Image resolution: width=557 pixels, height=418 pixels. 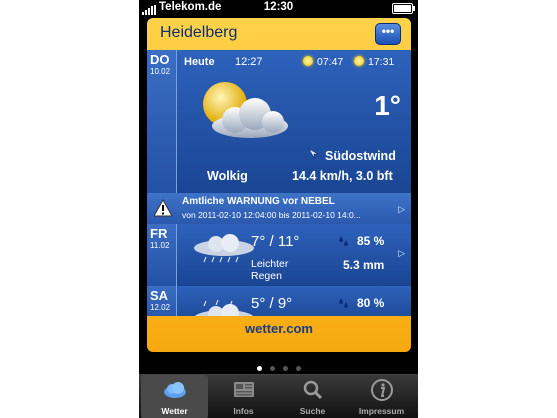 I want to click on precipitation-amount: 5.3 mm, so click(x=364, y=265).